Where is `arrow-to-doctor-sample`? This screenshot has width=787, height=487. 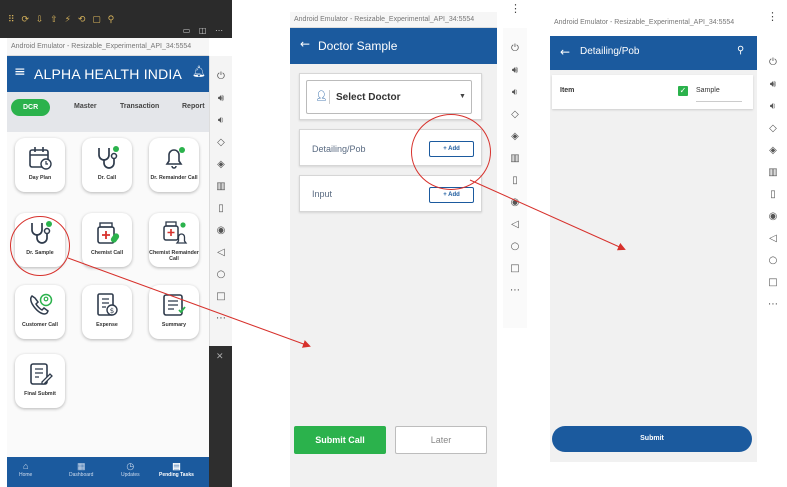
arrow-to-doctor-sample is located at coordinates (189, 302).